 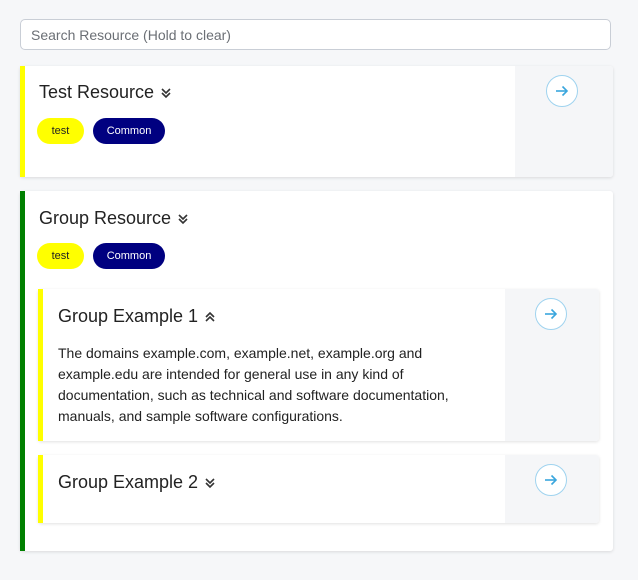 What do you see at coordinates (318, 489) in the screenshot?
I see `group-example-card-2: Group Example 2` at bounding box center [318, 489].